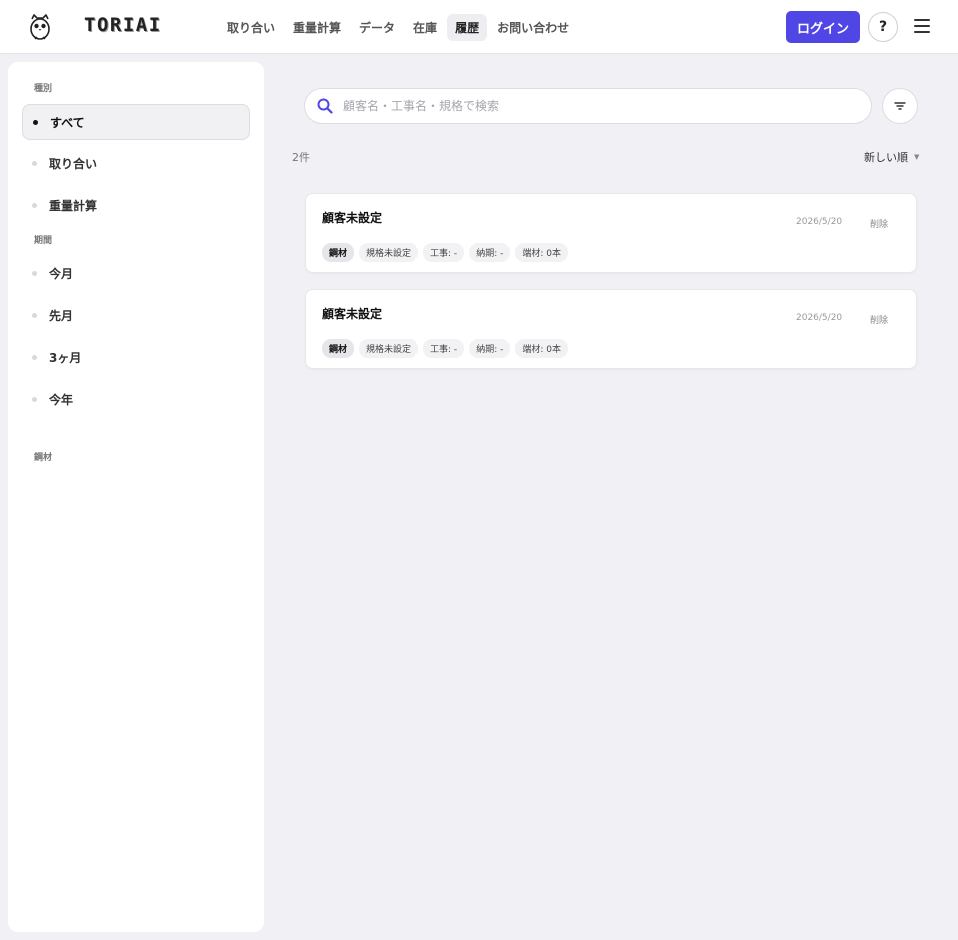 The height and width of the screenshot is (940, 958). I want to click on nav-item-toriai: 取り合い, so click(251, 27).